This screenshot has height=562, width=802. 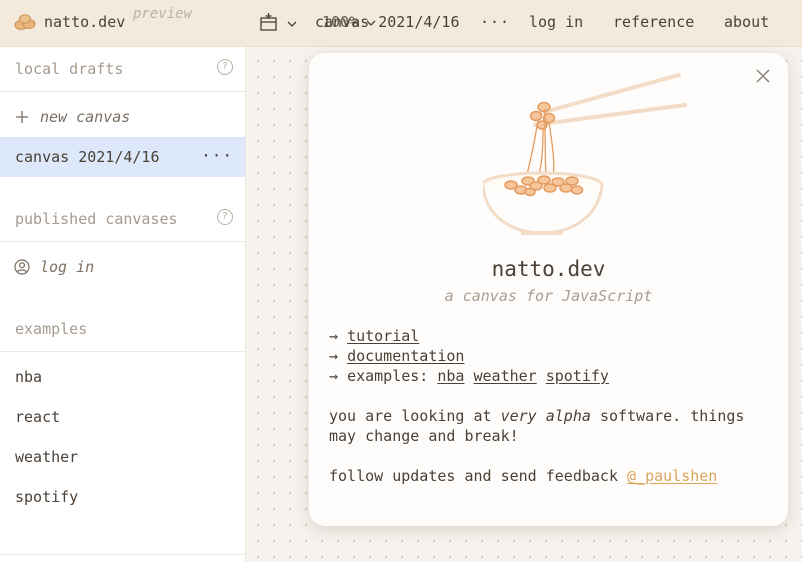 I want to click on dialog-title: natto.dev, so click(x=548, y=269).